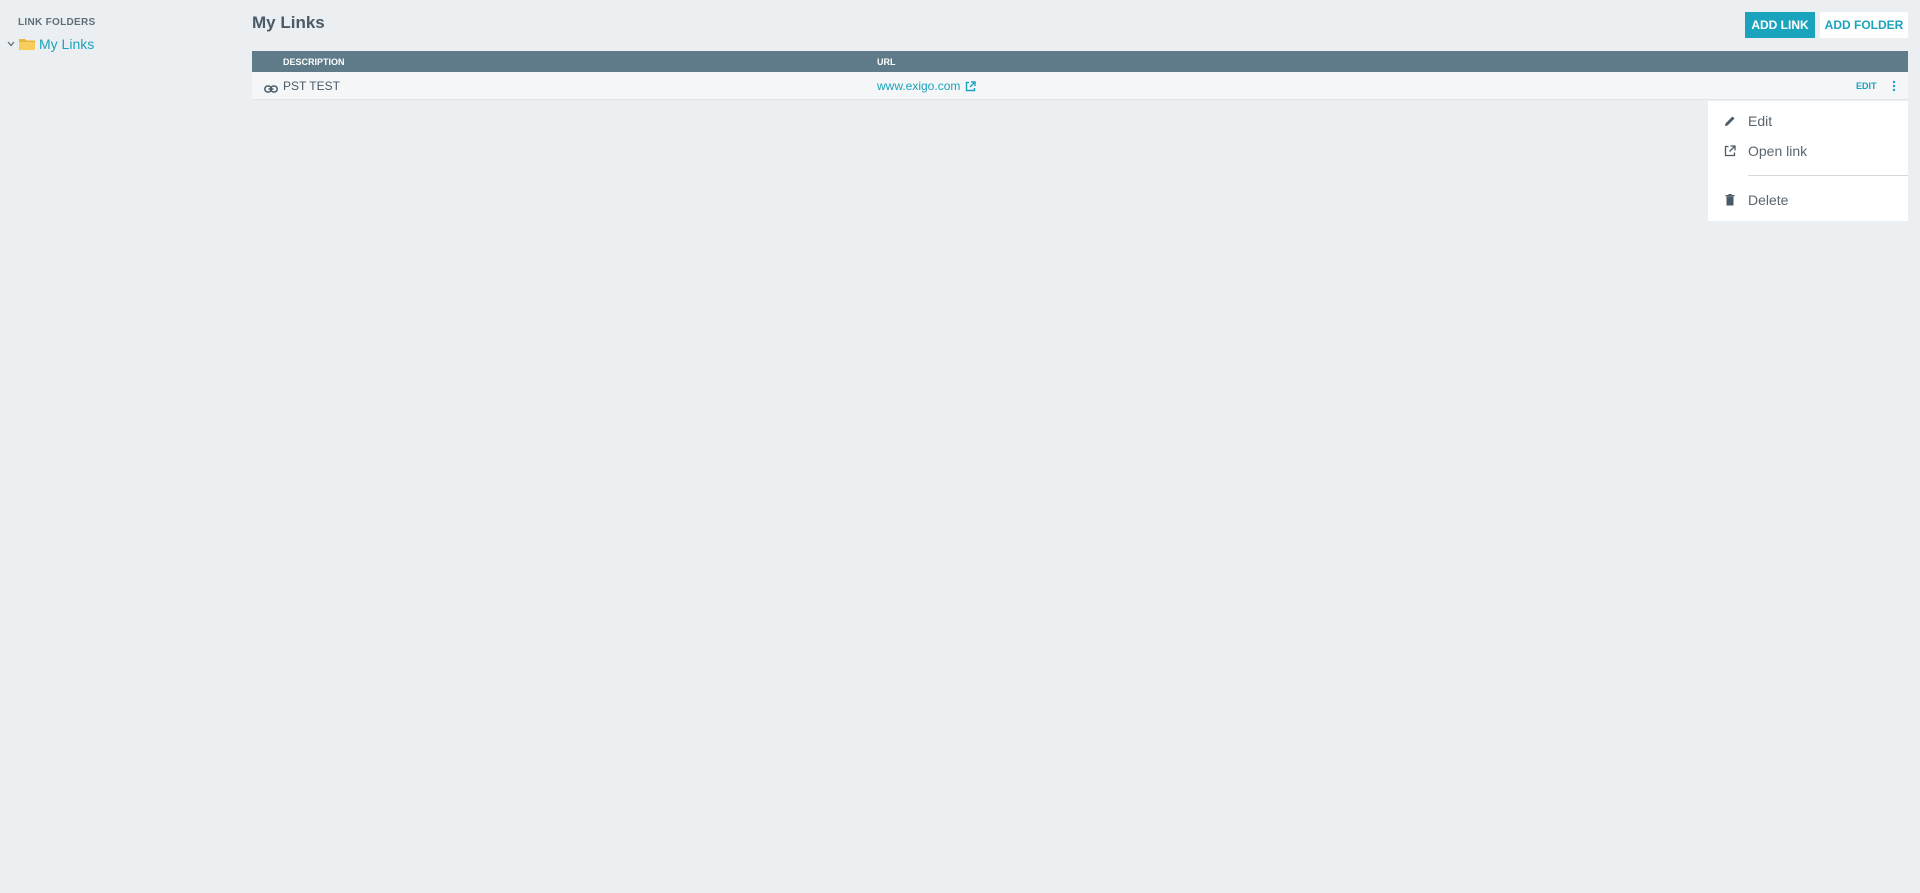 The height and width of the screenshot is (893, 1920). I want to click on column-header-url: URL, so click(886, 62).